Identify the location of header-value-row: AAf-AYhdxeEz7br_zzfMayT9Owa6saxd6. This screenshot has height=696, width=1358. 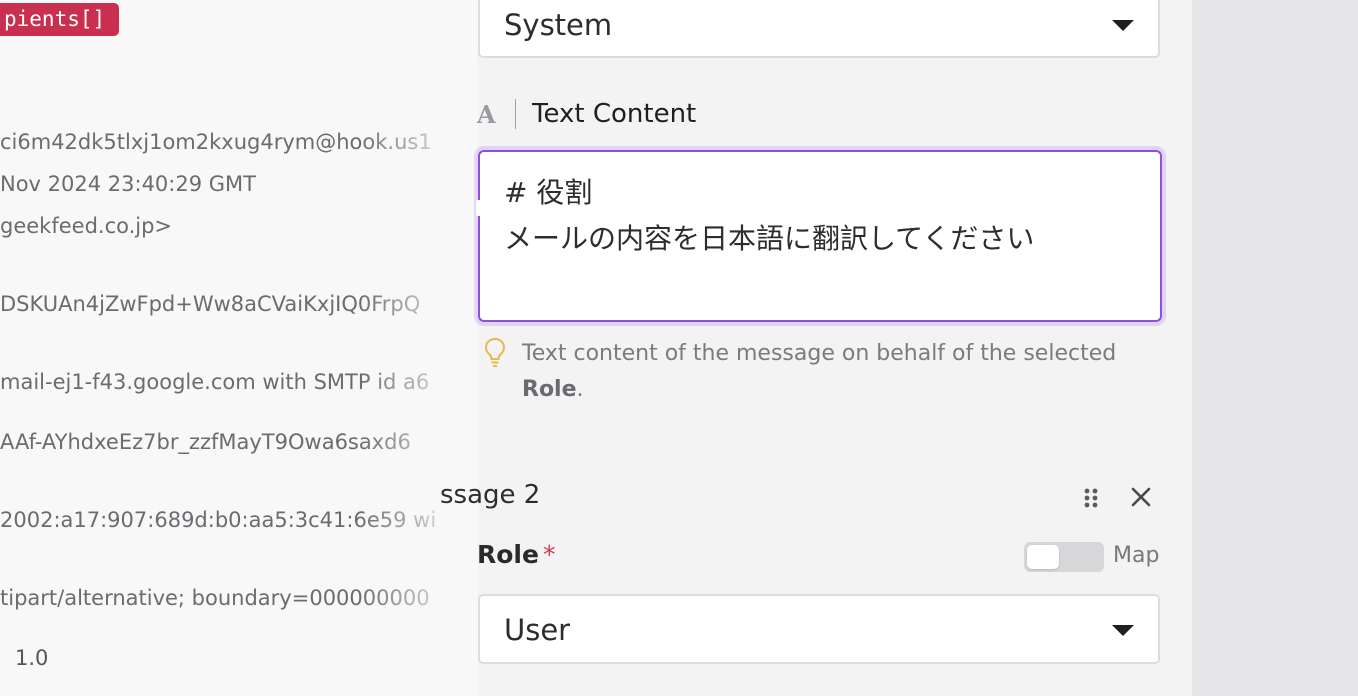
(205, 442).